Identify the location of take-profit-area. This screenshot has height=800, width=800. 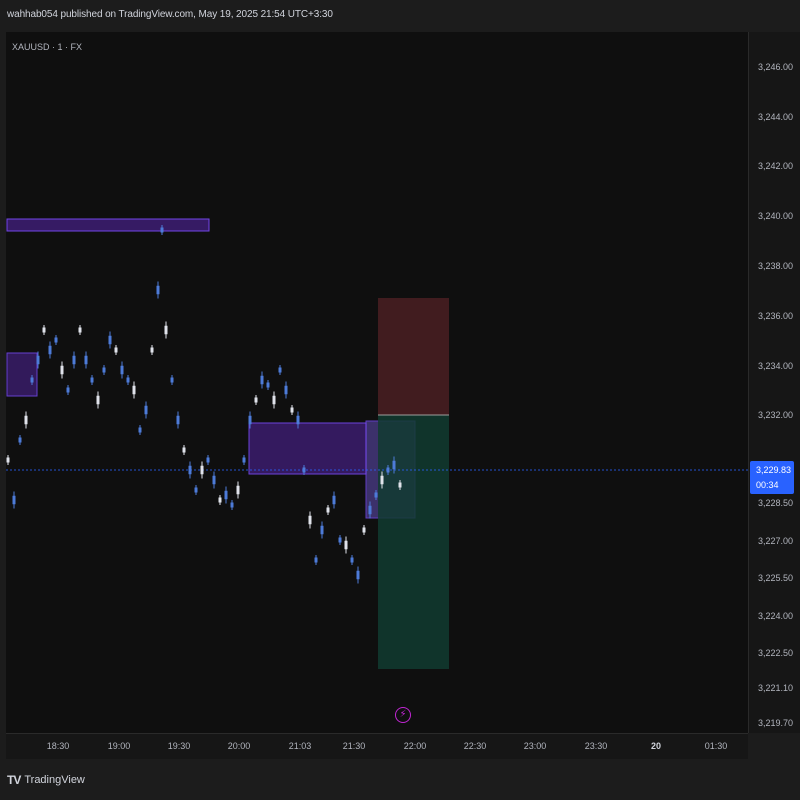
(413, 542).